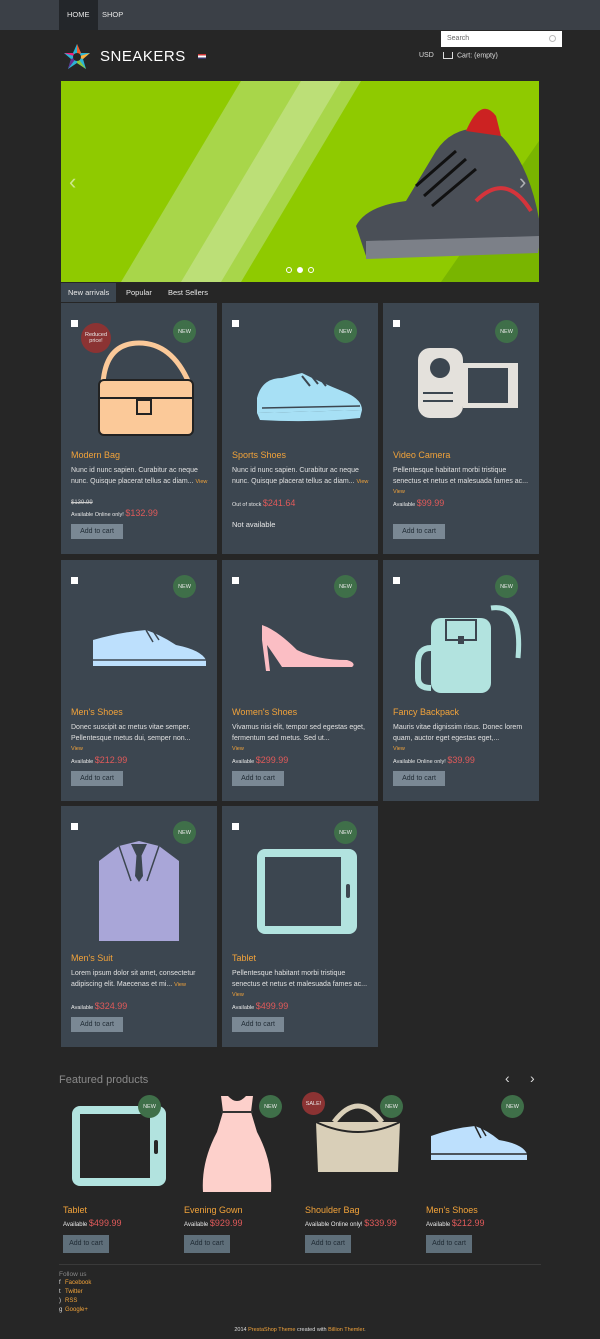 The width and height of the screenshot is (600, 1339). What do you see at coordinates (73, 1310) in the screenshot?
I see `google-plus-link: g Google+` at bounding box center [73, 1310].